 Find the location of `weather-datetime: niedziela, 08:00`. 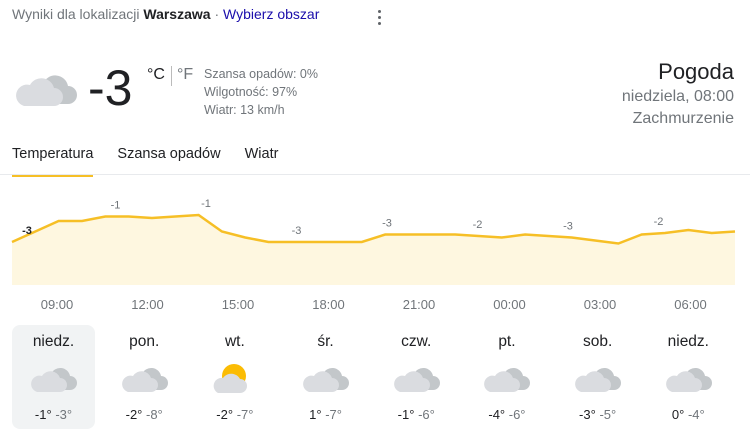

weather-datetime: niedziela, 08:00 is located at coordinates (677, 96).